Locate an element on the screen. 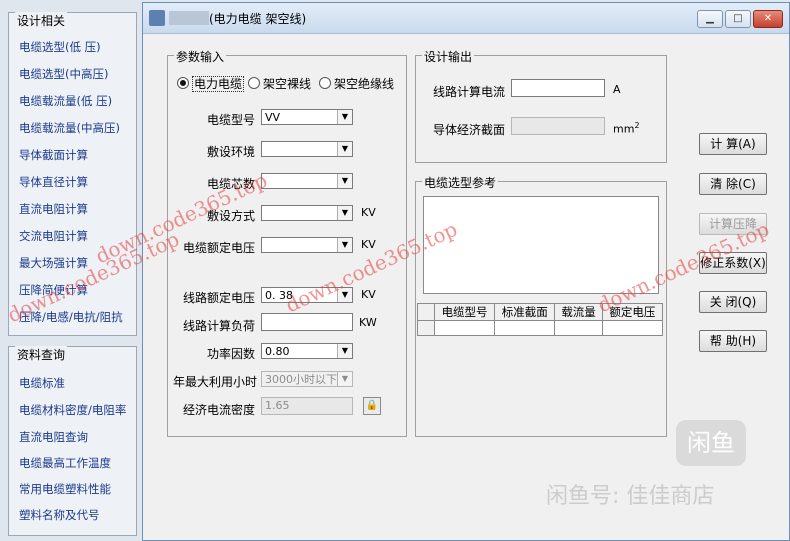  nav-item-max-temp: 电缆最高工作温度 is located at coordinates (65, 463).